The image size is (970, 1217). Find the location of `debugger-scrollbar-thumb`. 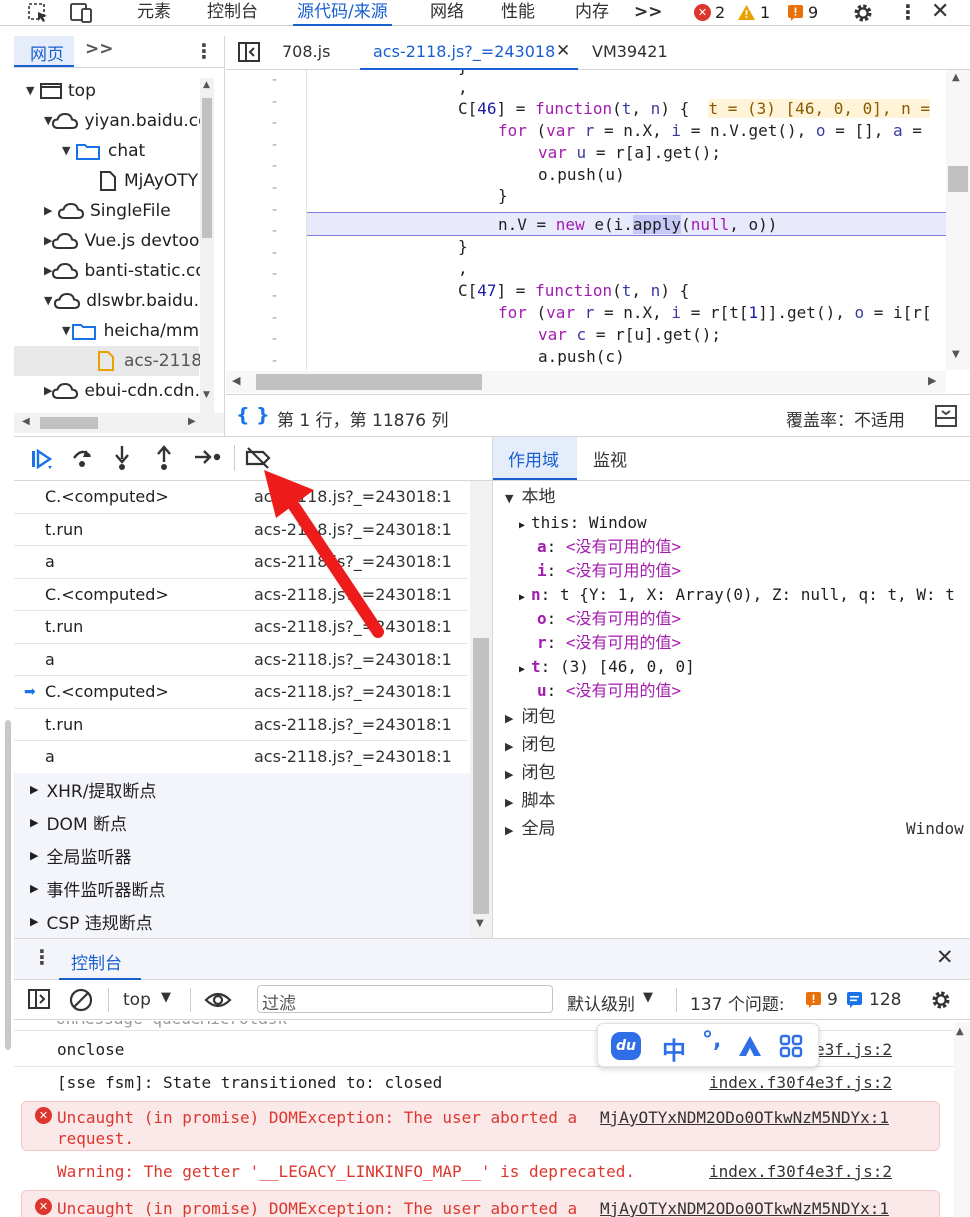

debugger-scrollbar-thumb is located at coordinates (481, 776).